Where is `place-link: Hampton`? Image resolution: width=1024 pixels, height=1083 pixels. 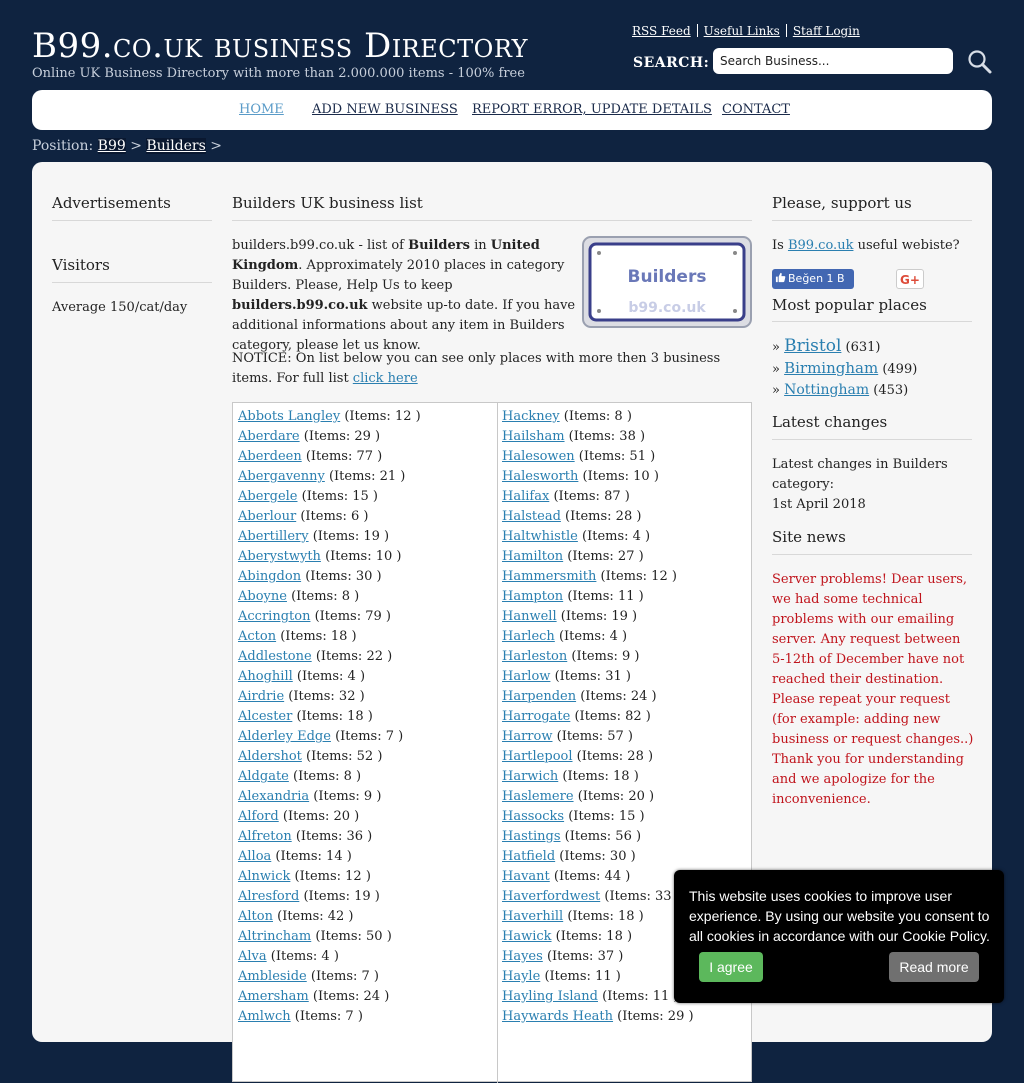 place-link: Hampton is located at coordinates (532, 596).